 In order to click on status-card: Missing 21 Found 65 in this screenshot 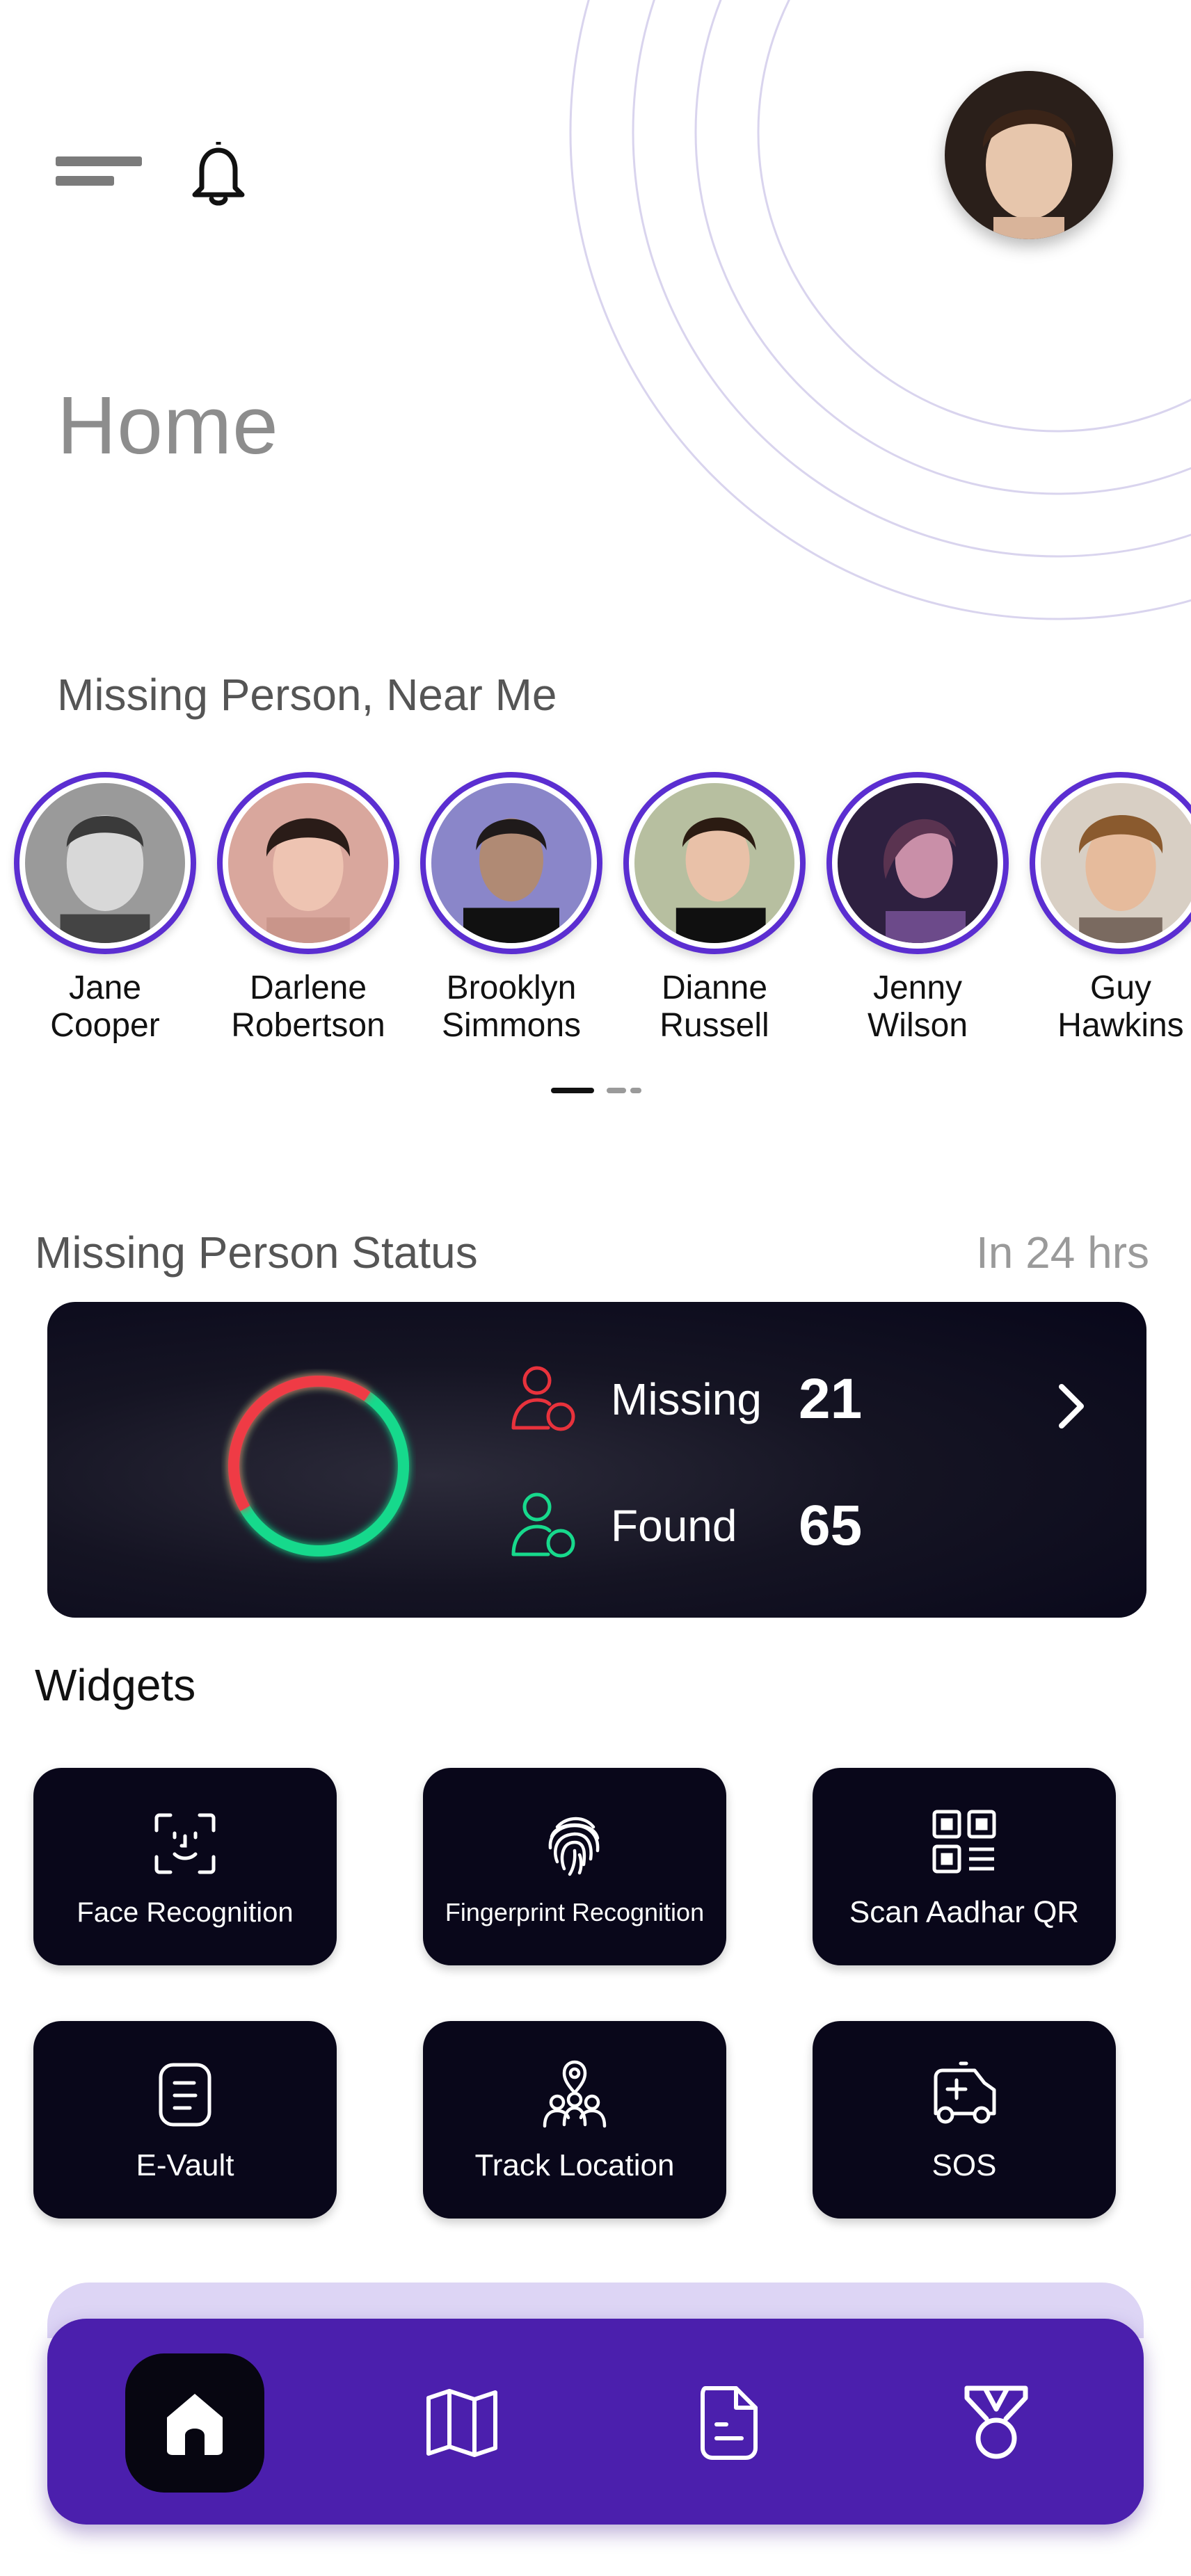, I will do `click(597, 1460)`.